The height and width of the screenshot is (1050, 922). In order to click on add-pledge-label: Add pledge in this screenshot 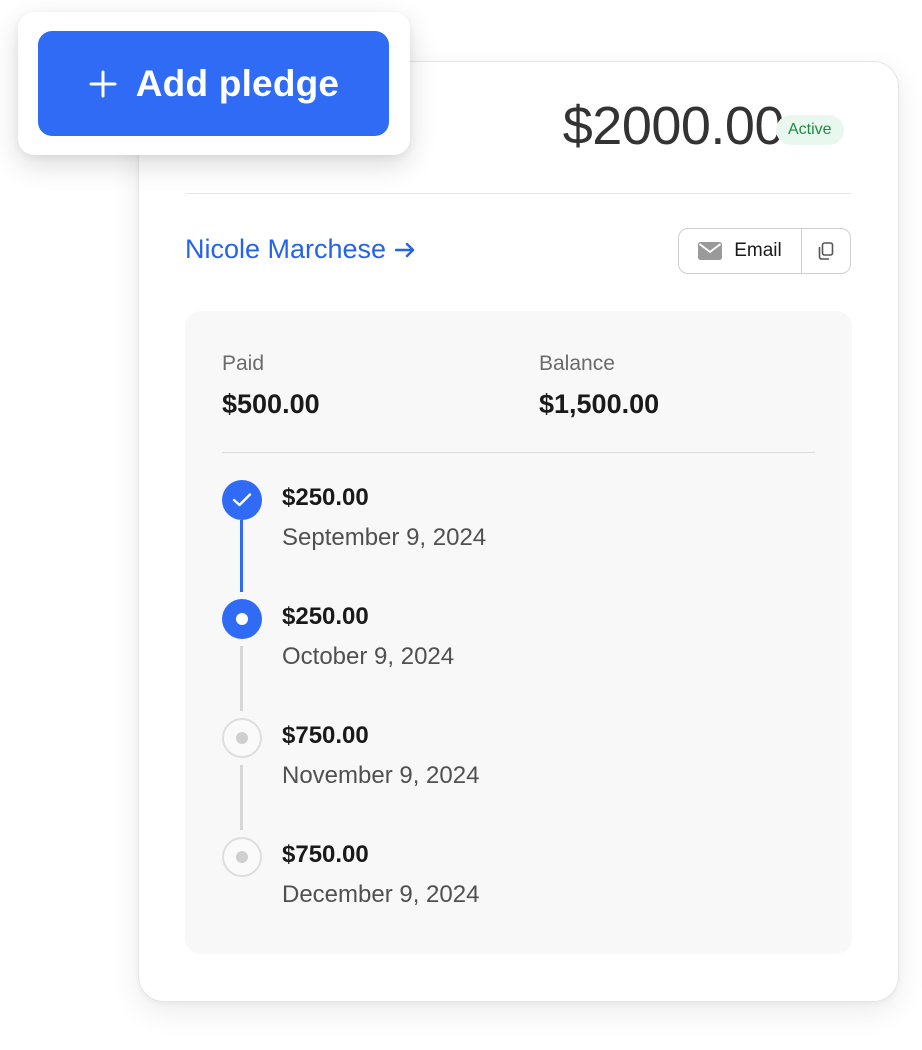, I will do `click(237, 83)`.